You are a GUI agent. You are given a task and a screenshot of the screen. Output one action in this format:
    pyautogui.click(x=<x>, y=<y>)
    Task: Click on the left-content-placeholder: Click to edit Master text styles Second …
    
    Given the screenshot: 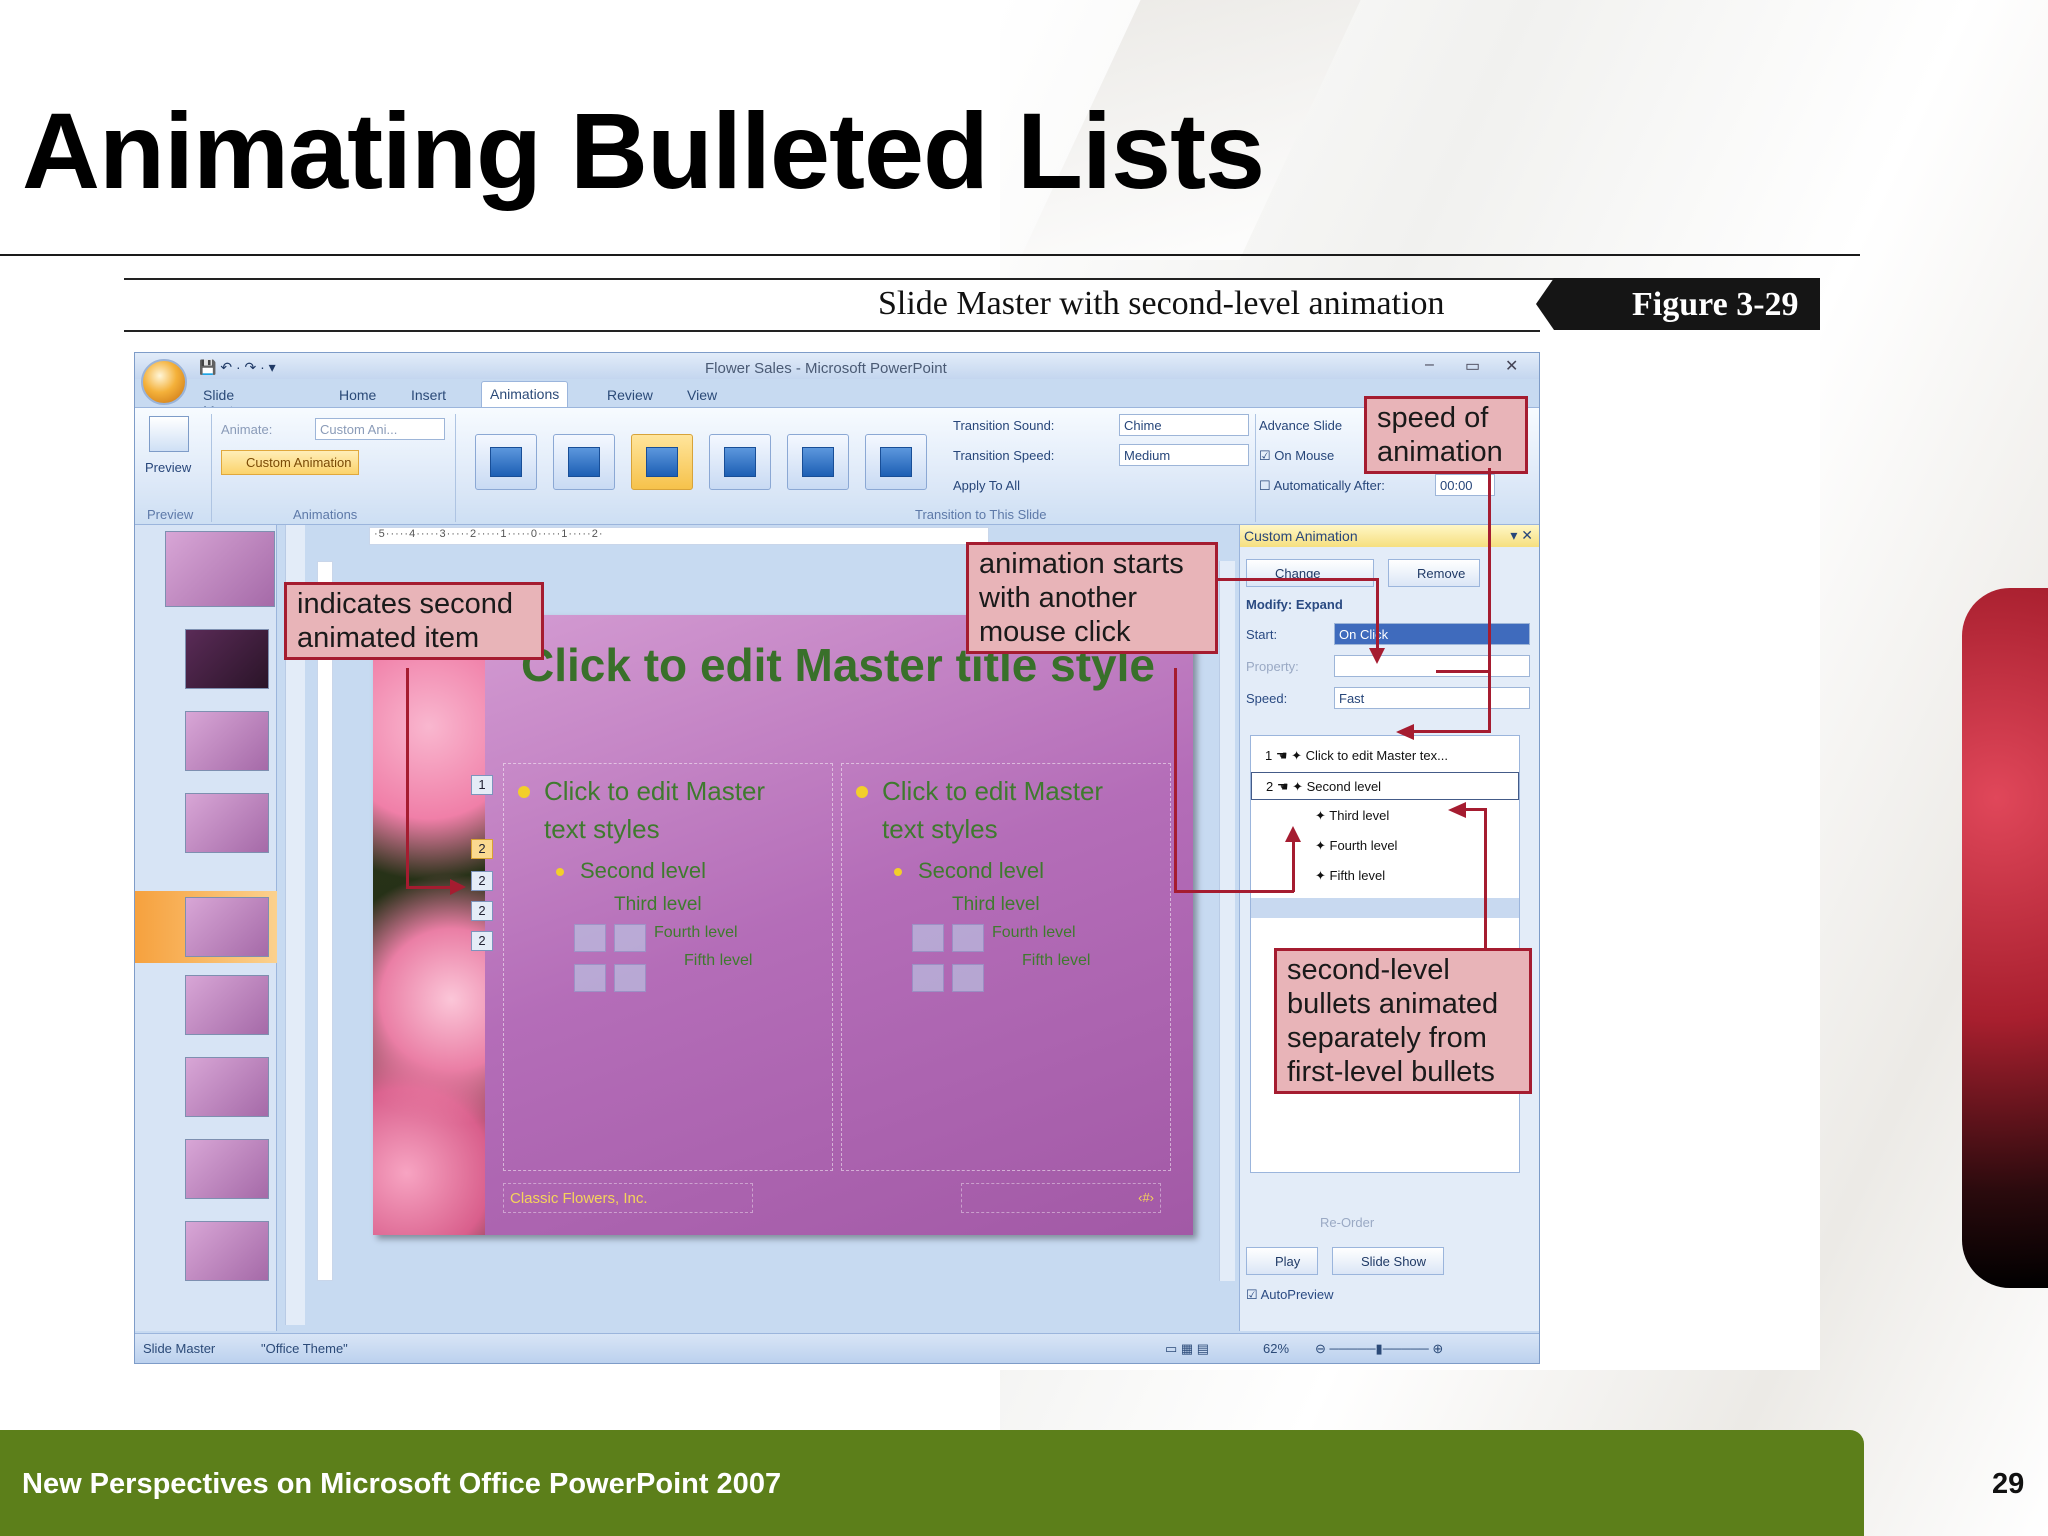 What is the action you would take?
    pyautogui.click(x=668, y=967)
    